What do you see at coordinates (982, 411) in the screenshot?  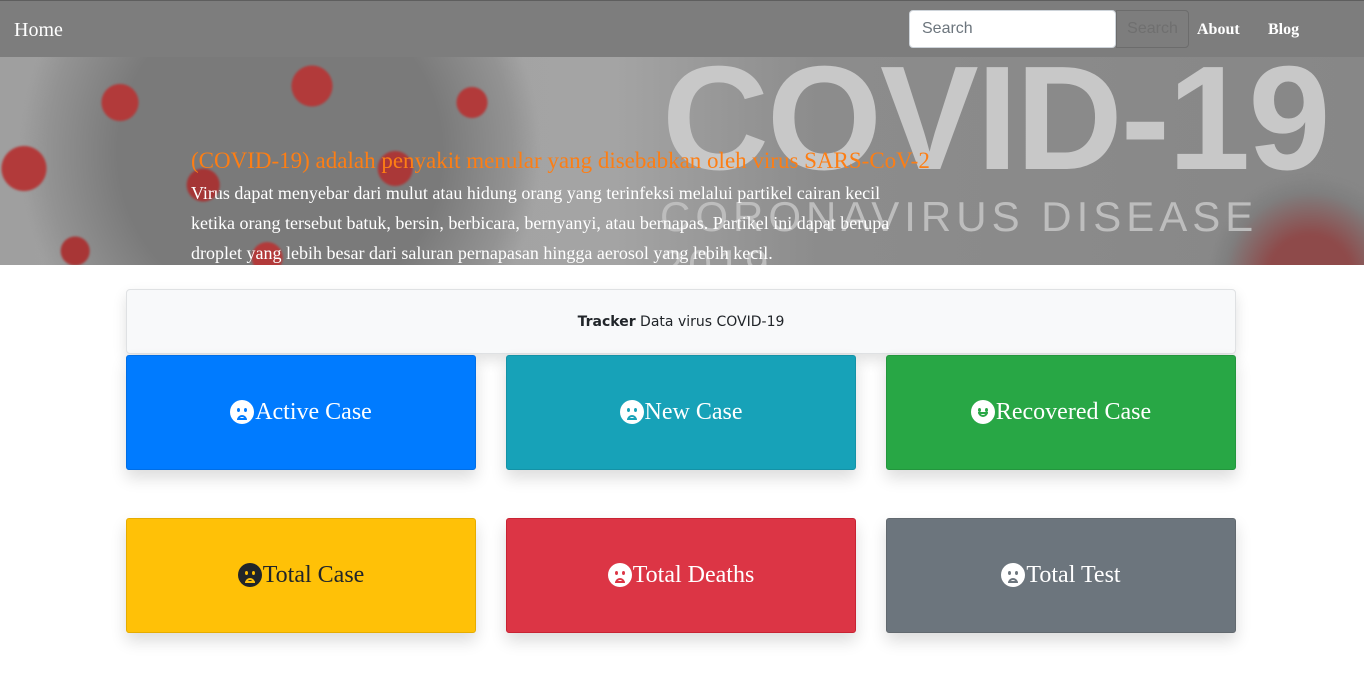 I see `smile-face-icon` at bounding box center [982, 411].